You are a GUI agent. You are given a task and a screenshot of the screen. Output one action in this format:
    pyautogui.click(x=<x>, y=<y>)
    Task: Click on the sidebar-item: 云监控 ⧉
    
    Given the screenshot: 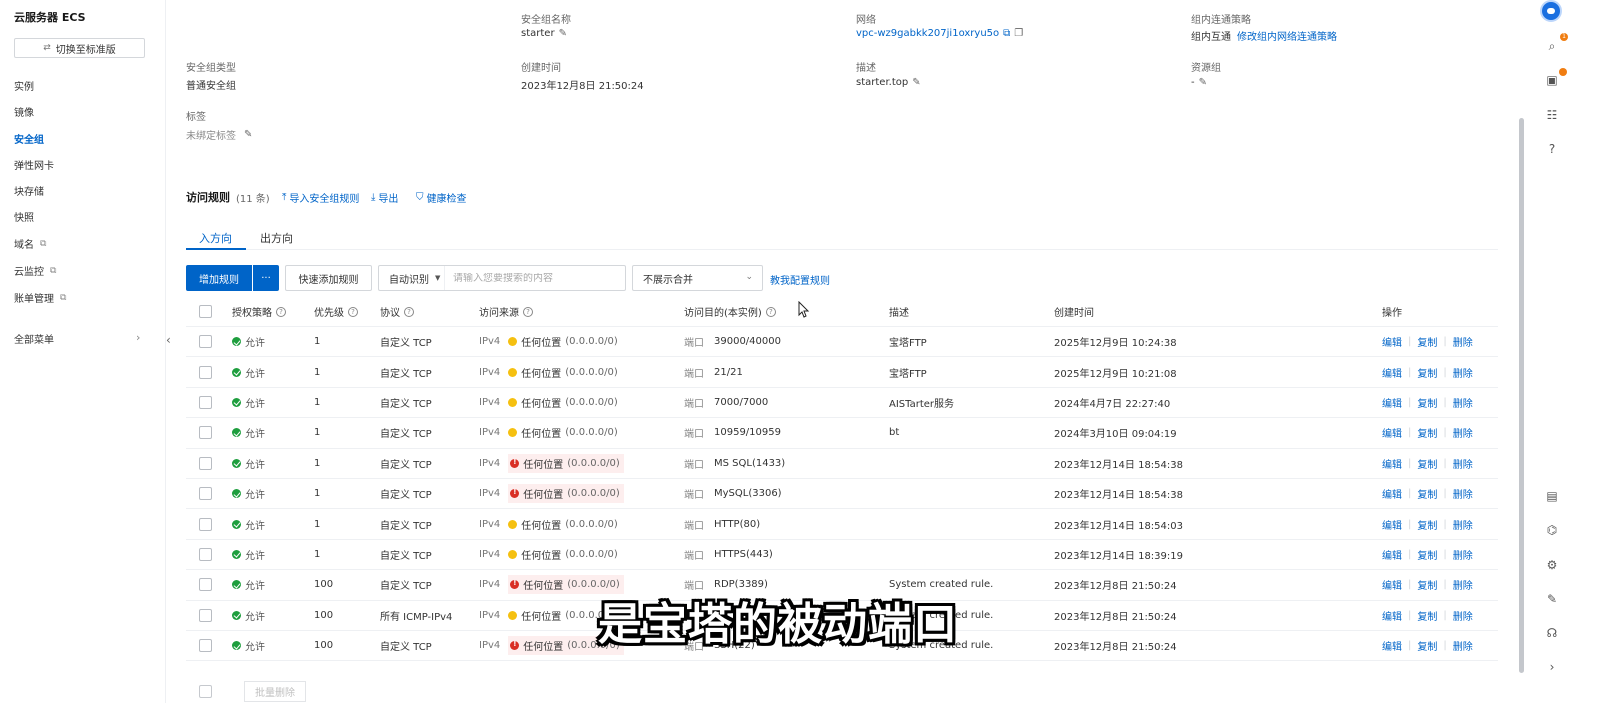 What is the action you would take?
    pyautogui.click(x=35, y=271)
    